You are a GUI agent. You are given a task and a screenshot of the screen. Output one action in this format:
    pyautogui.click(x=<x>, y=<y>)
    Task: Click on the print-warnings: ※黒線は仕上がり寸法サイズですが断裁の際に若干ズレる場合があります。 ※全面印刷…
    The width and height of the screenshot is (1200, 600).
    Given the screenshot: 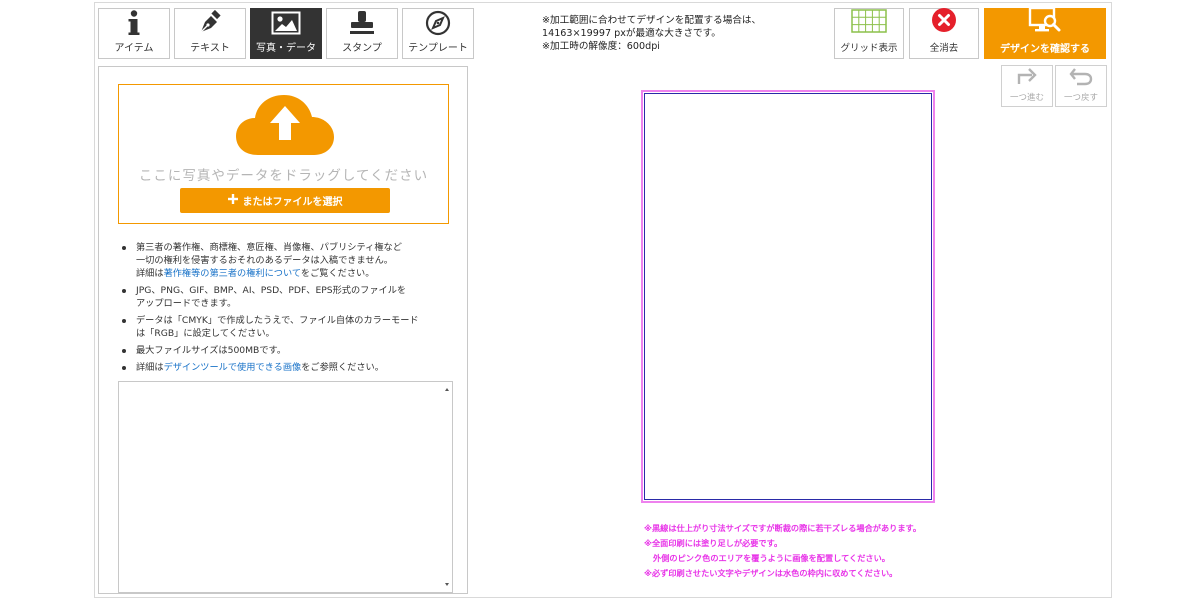 What is the action you would take?
    pyautogui.click(x=782, y=551)
    